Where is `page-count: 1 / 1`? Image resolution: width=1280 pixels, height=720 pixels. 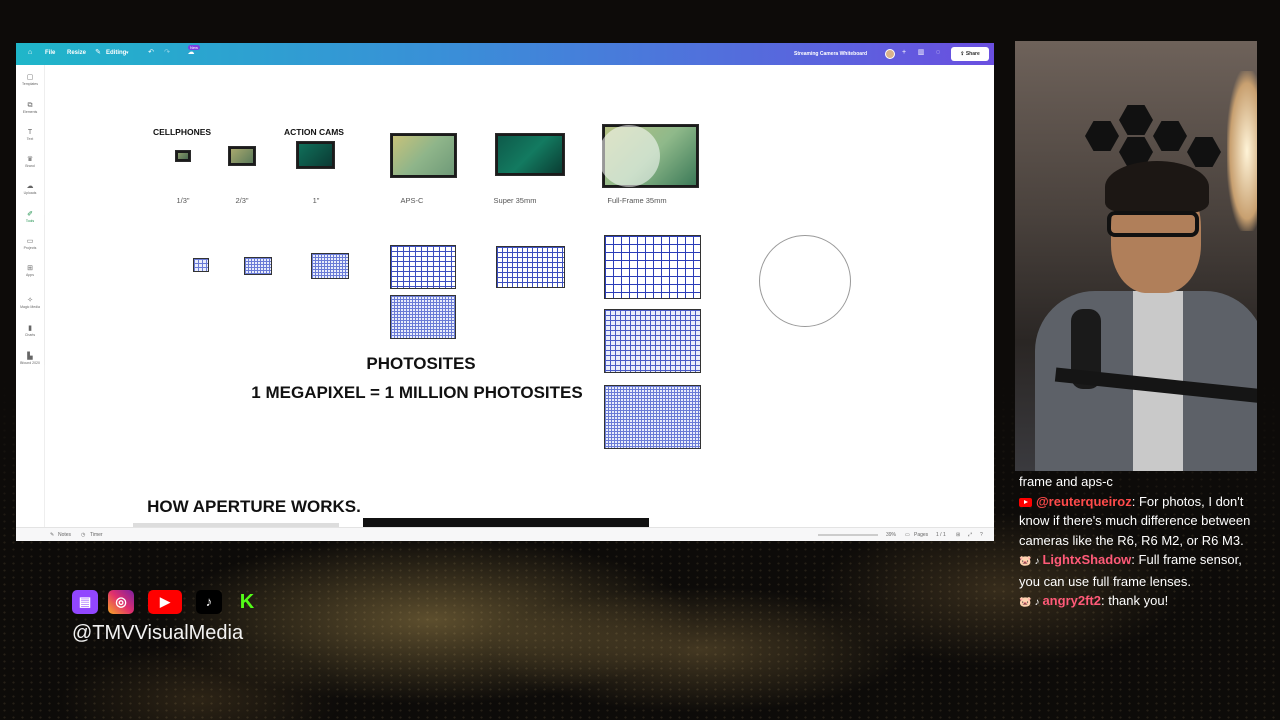
page-count: 1 / 1 is located at coordinates (941, 535).